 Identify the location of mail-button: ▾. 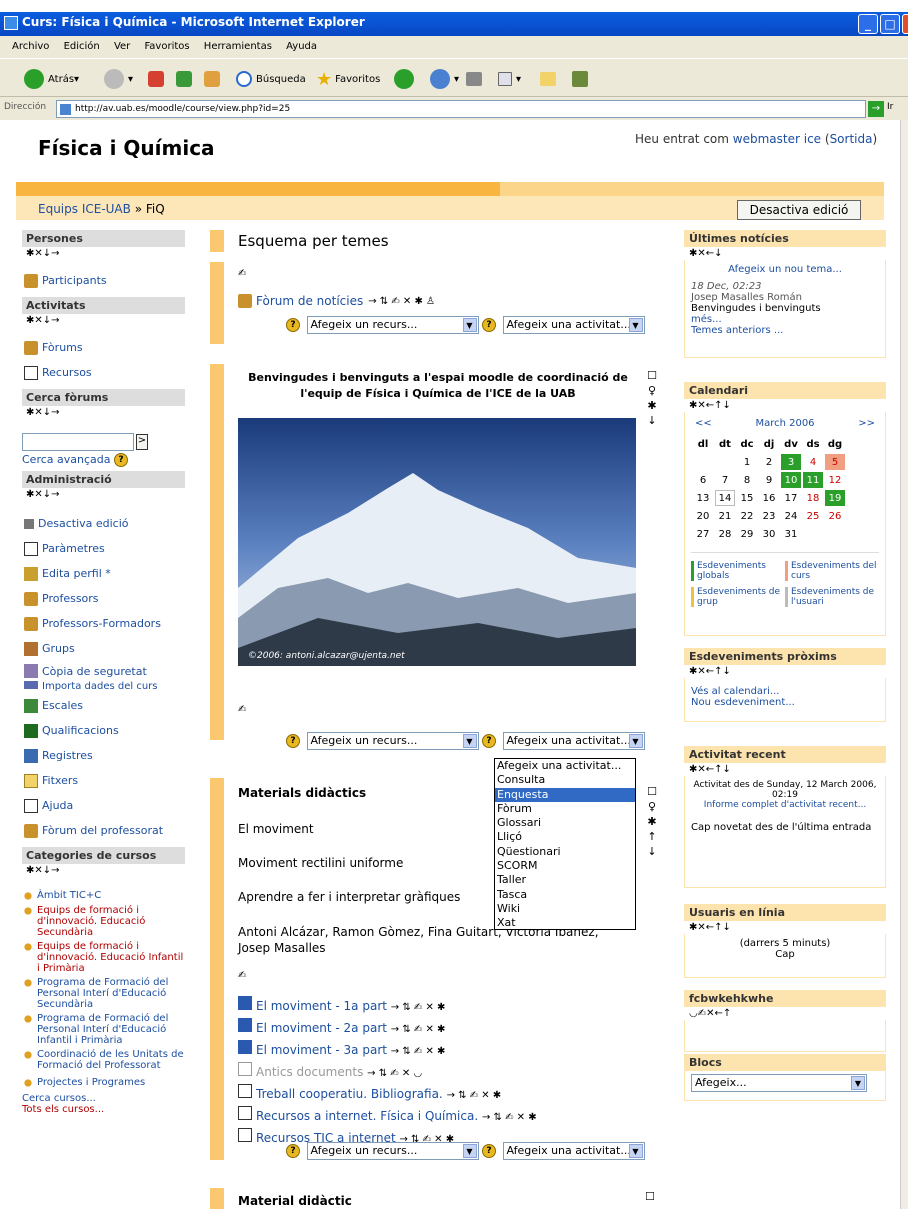
(444, 79).